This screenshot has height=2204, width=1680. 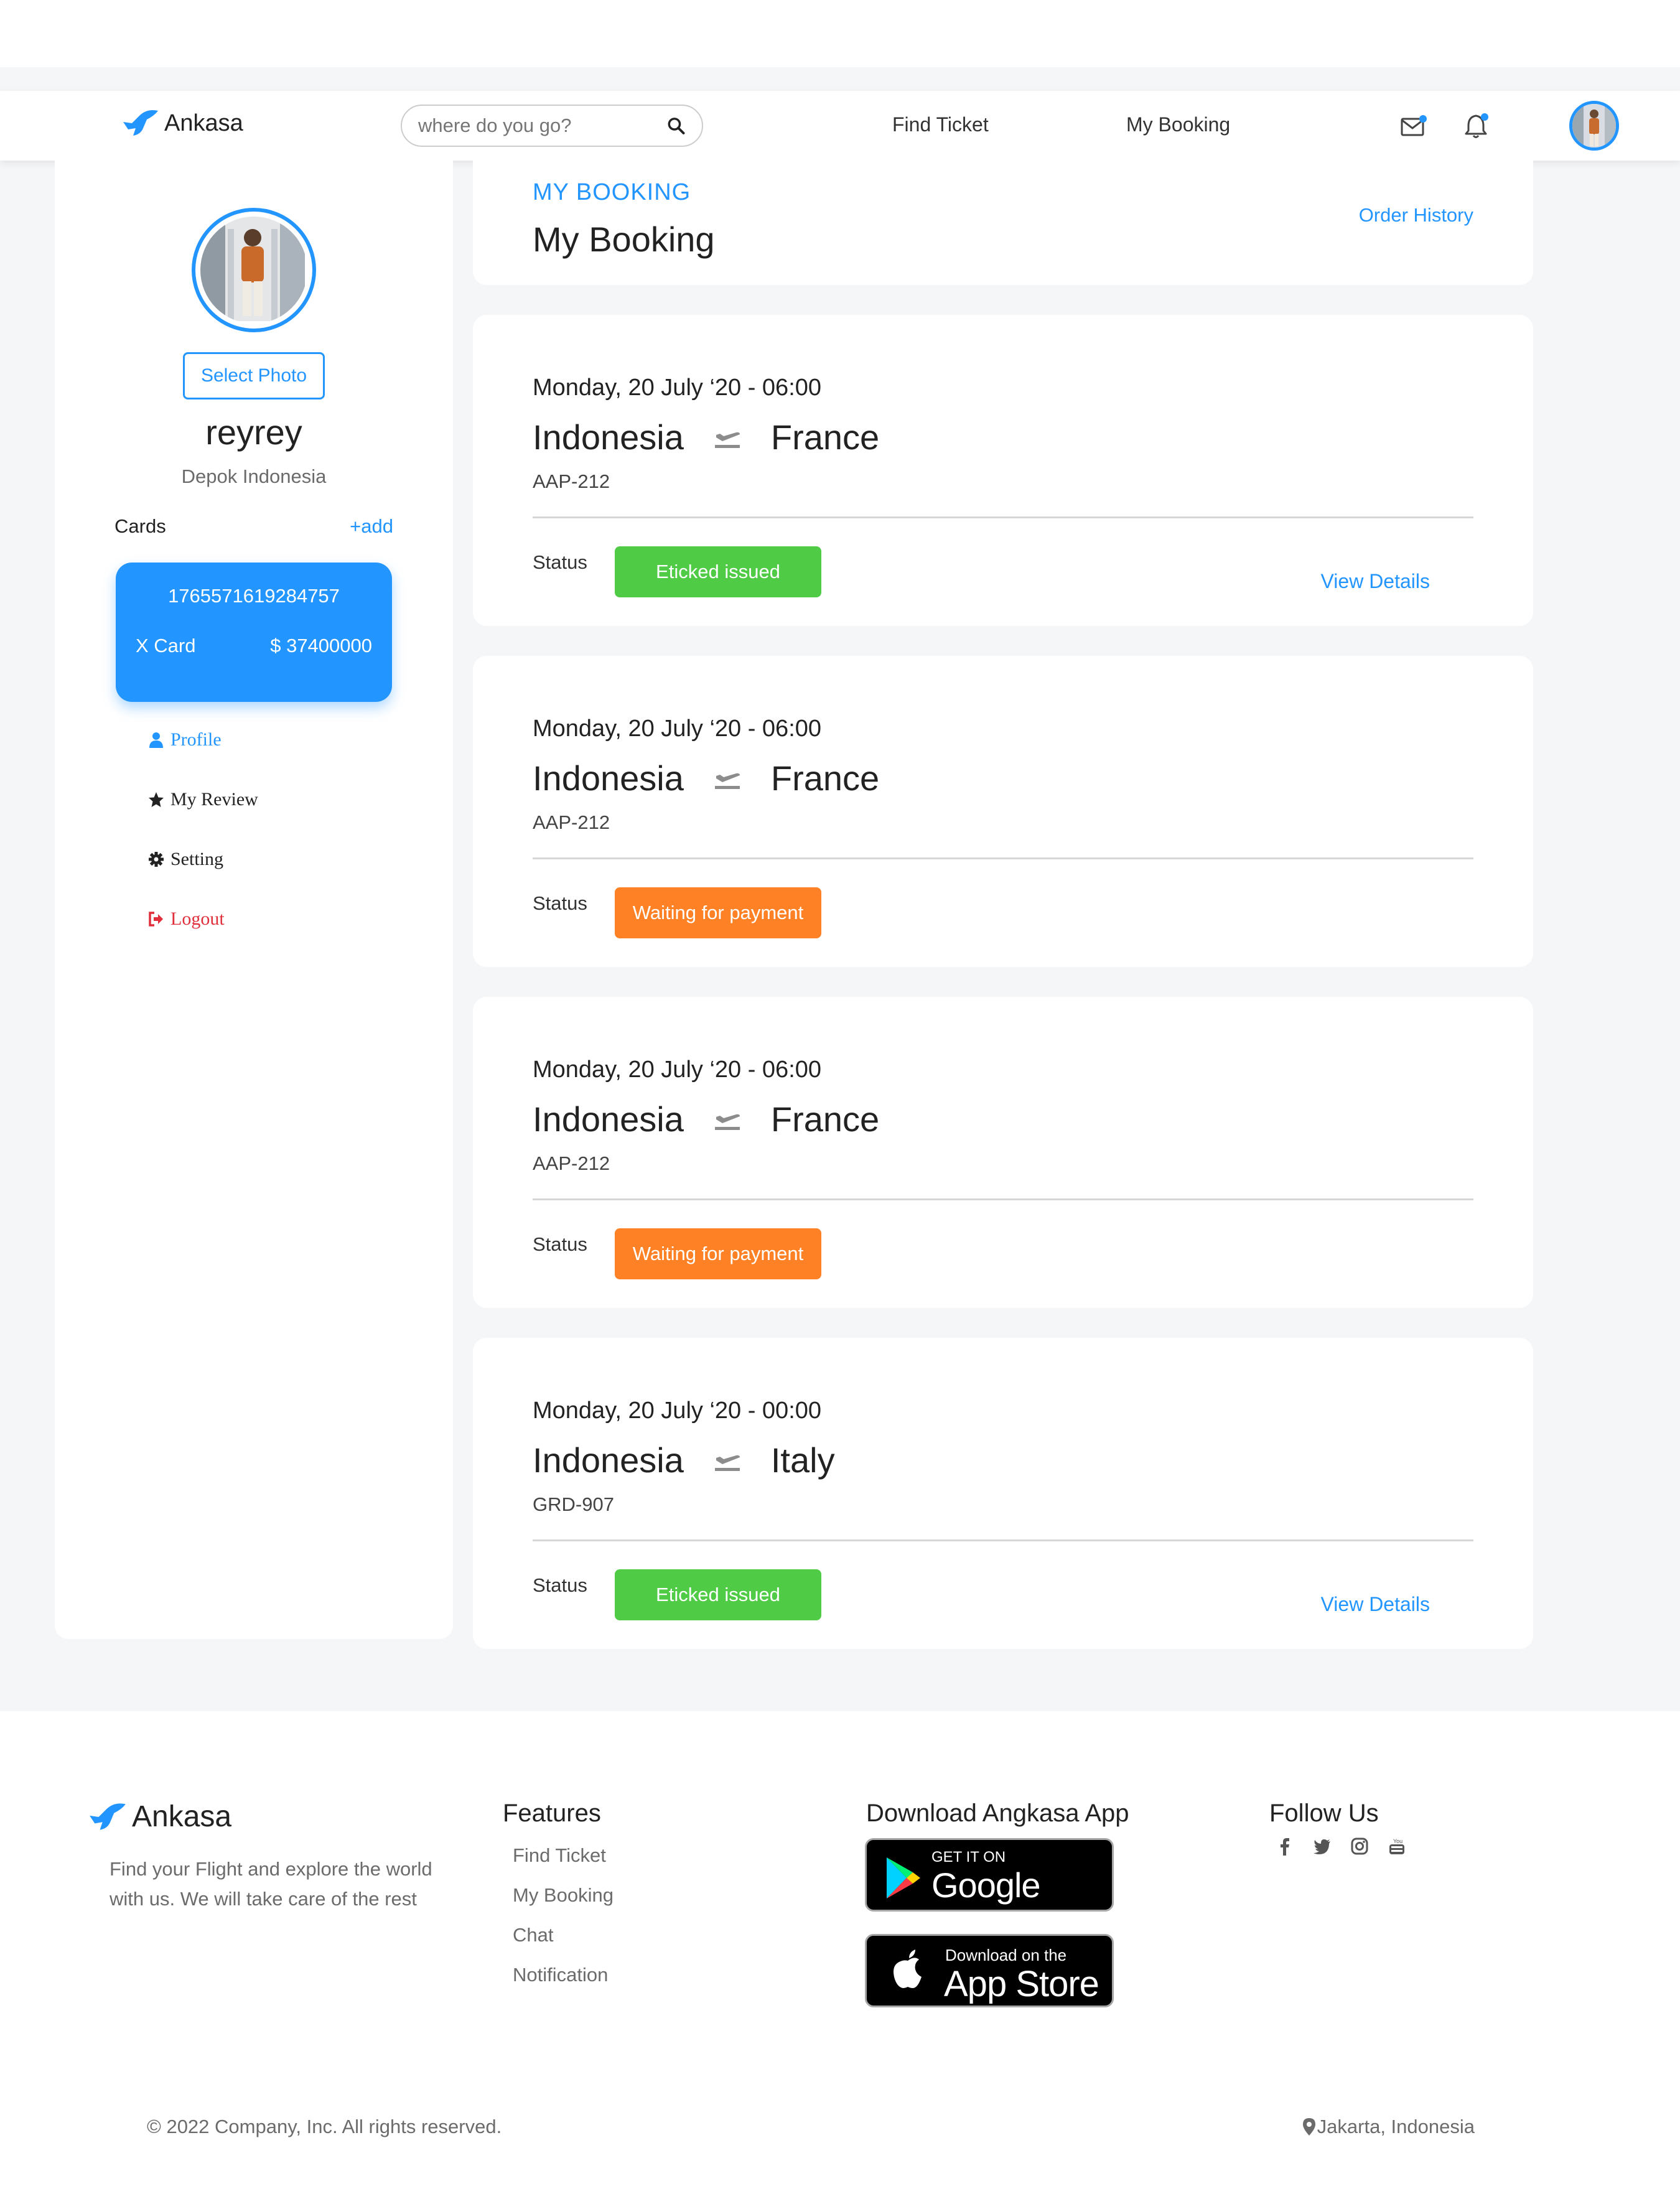 What do you see at coordinates (156, 799) in the screenshot?
I see `star-icon` at bounding box center [156, 799].